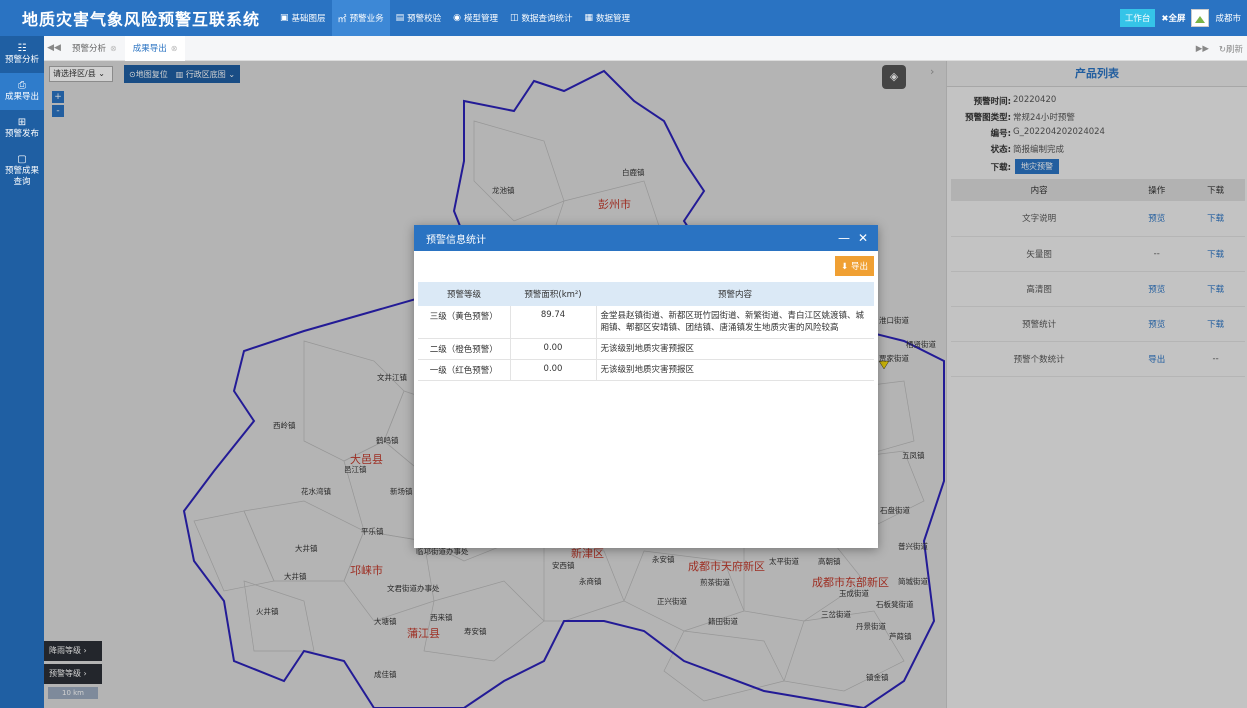 The height and width of the screenshot is (708, 1247). What do you see at coordinates (141, 19) in the screenshot?
I see `app-title: 地质灾害气象风险预警互联系统` at bounding box center [141, 19].